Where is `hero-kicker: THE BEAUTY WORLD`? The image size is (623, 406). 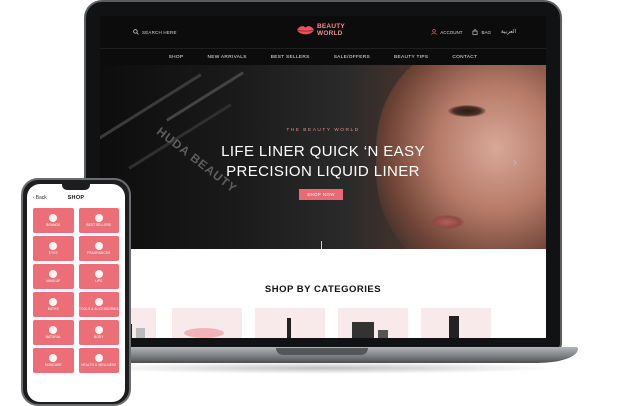
hero-kicker: THE BEAUTY WORLD is located at coordinates (323, 130).